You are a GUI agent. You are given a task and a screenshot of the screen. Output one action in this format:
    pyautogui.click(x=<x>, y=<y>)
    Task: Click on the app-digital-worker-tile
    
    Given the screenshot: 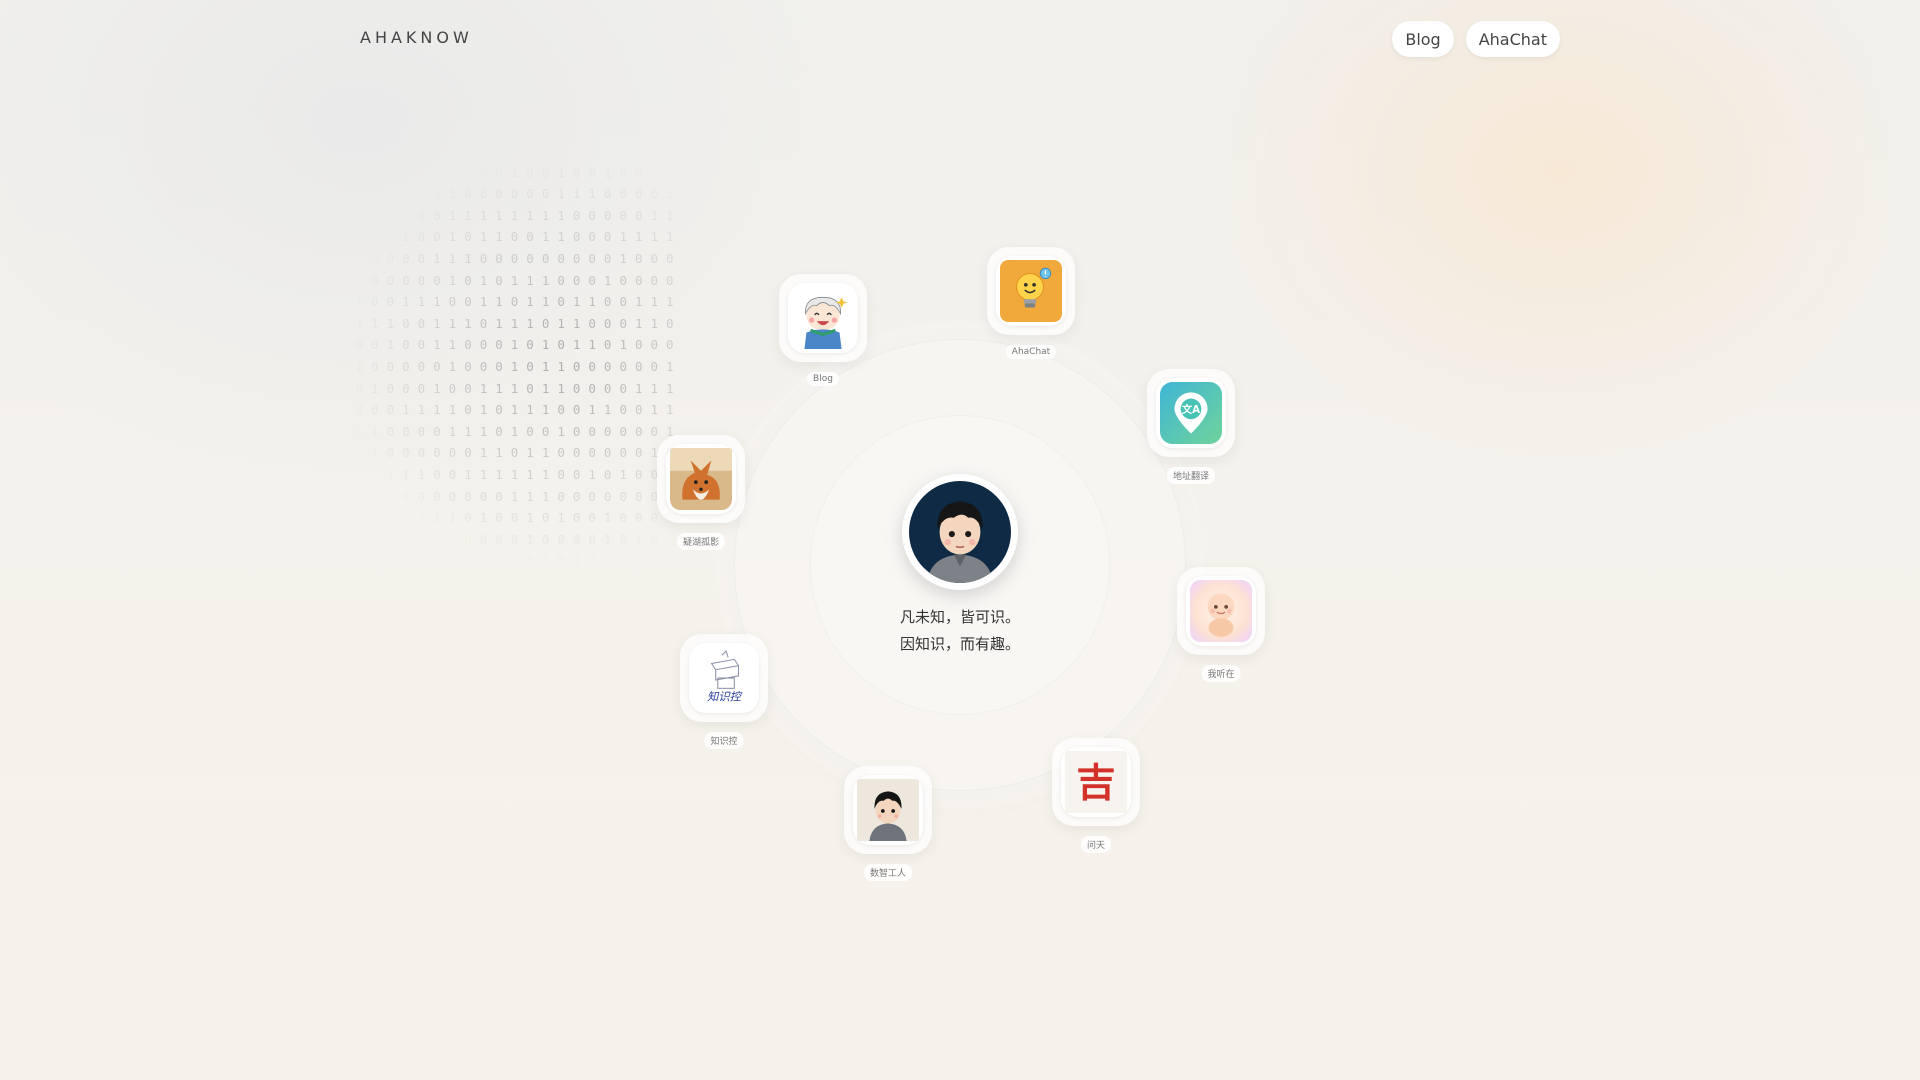 What is the action you would take?
    pyautogui.click(x=888, y=810)
    